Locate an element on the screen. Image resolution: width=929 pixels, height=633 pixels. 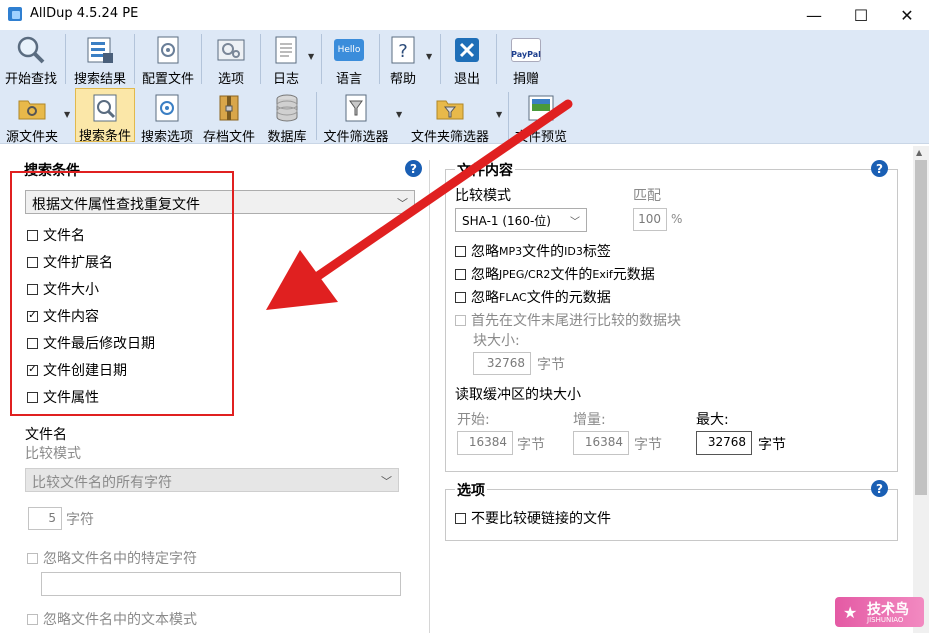
red-arrow-annotation is located at coordinates (419, 204).